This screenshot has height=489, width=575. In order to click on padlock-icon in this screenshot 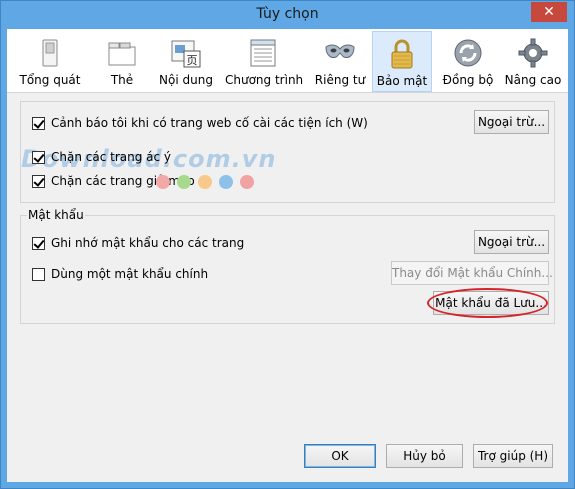, I will do `click(402, 54)`.